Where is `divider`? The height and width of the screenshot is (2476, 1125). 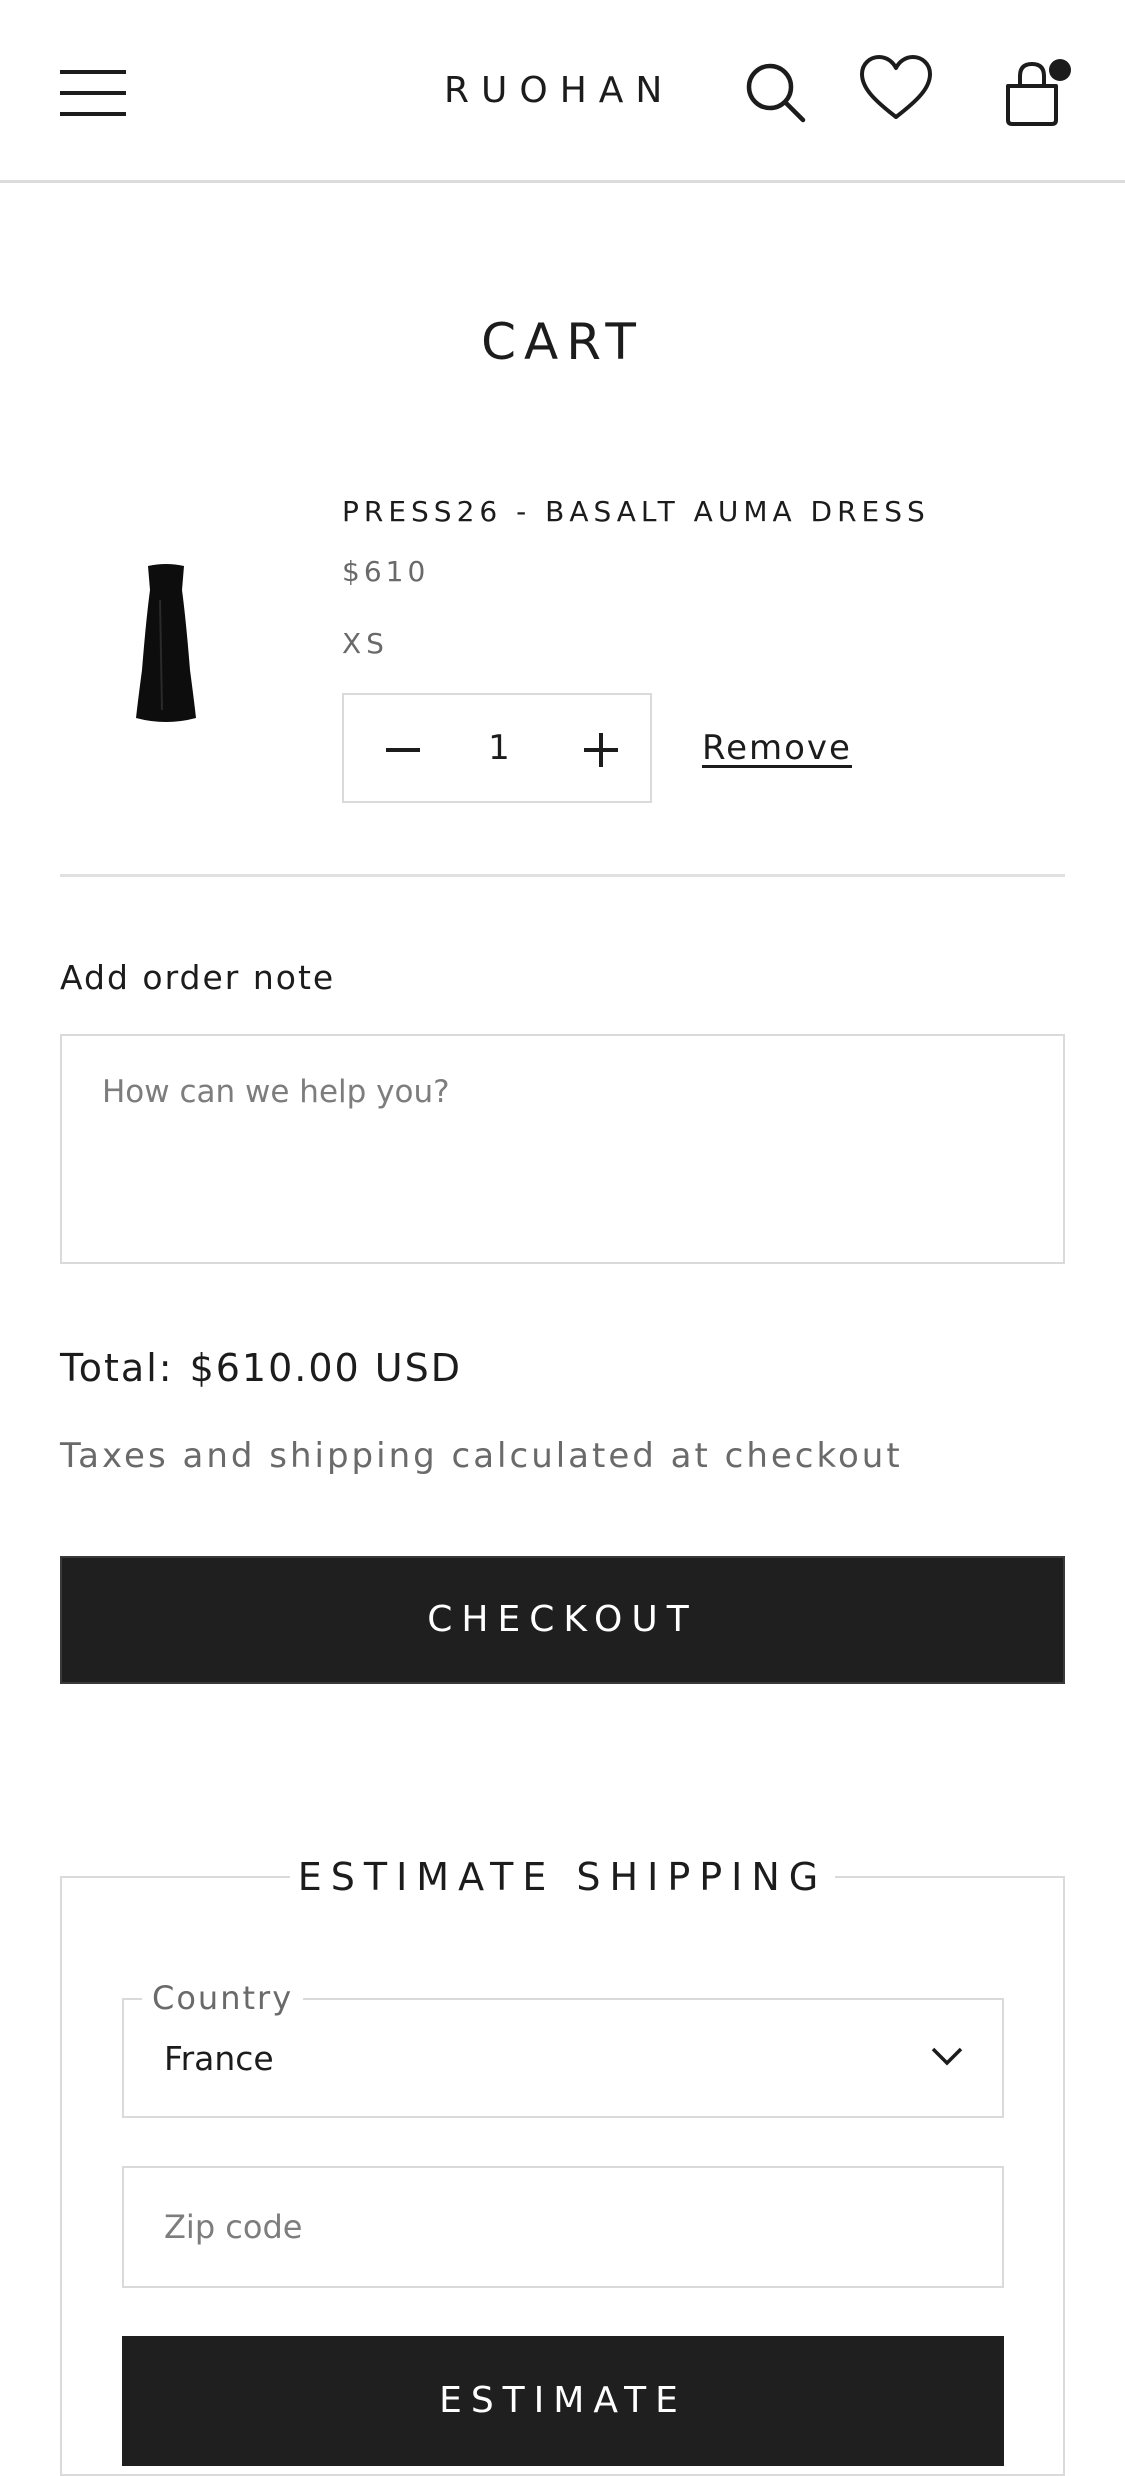 divider is located at coordinates (562, 875).